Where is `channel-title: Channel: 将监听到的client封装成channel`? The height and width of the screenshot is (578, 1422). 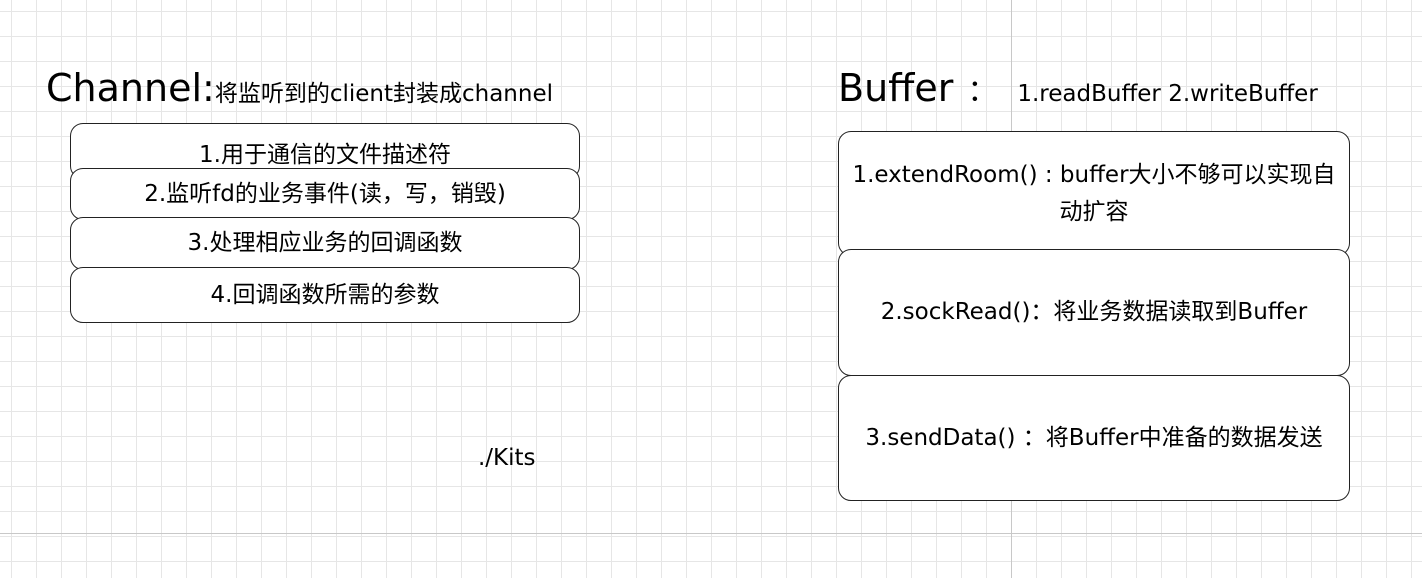
channel-title: Channel: 将监听到的client封装成channel is located at coordinates (299, 88).